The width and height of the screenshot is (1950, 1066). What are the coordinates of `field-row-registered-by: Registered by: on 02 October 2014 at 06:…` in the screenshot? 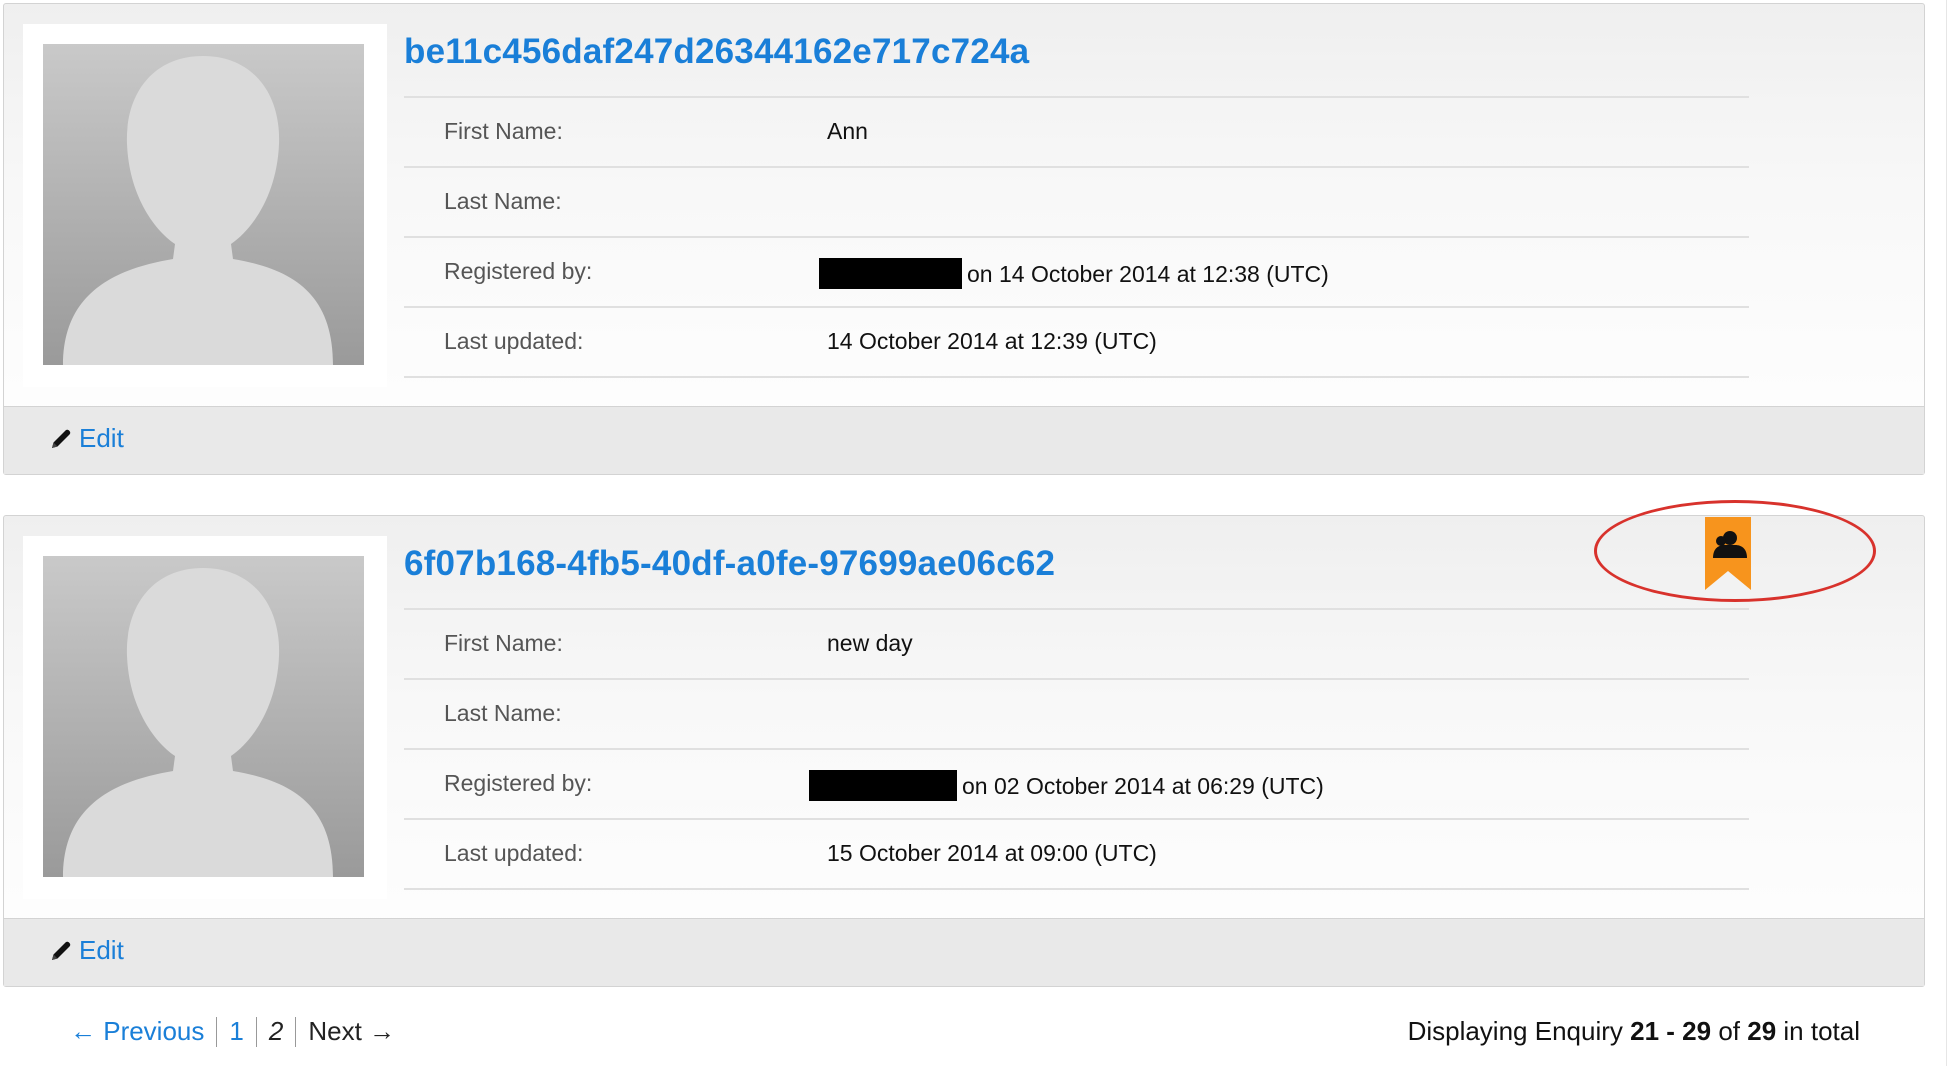 It's located at (1076, 785).